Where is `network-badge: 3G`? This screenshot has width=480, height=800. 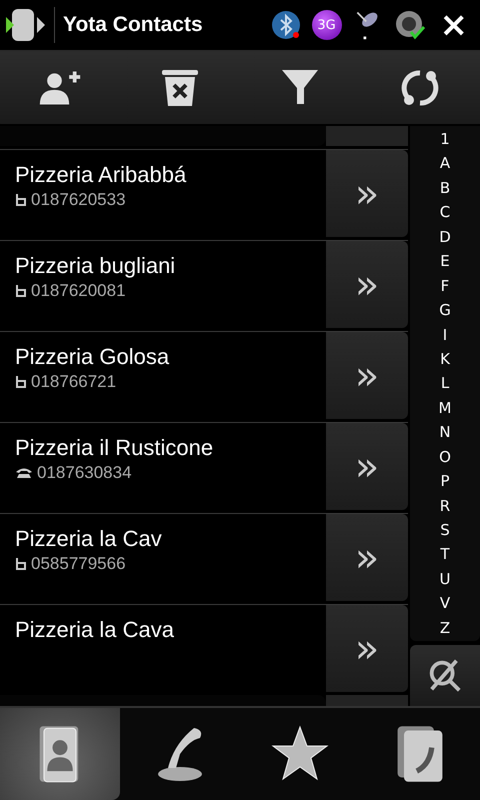
network-badge: 3G is located at coordinates (327, 25).